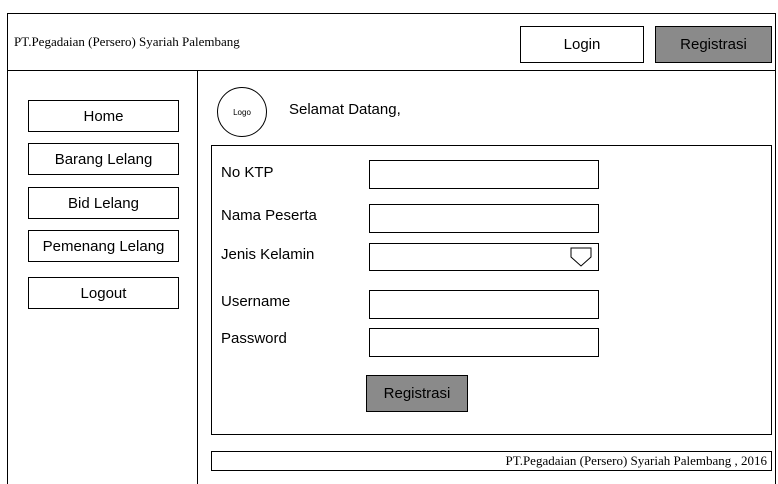  Describe the element at coordinates (254, 338) in the screenshot. I see `password-label: Password` at that location.